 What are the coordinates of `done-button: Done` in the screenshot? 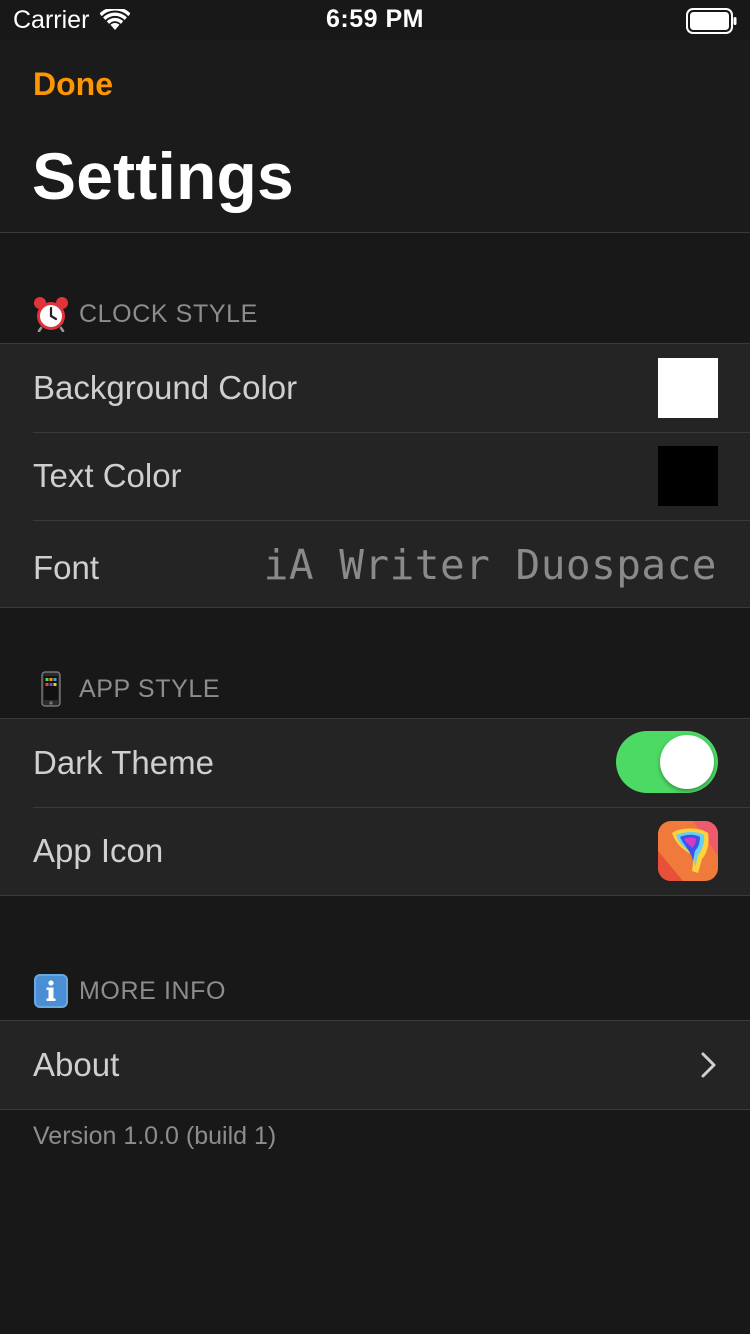 It's located at (73, 84).